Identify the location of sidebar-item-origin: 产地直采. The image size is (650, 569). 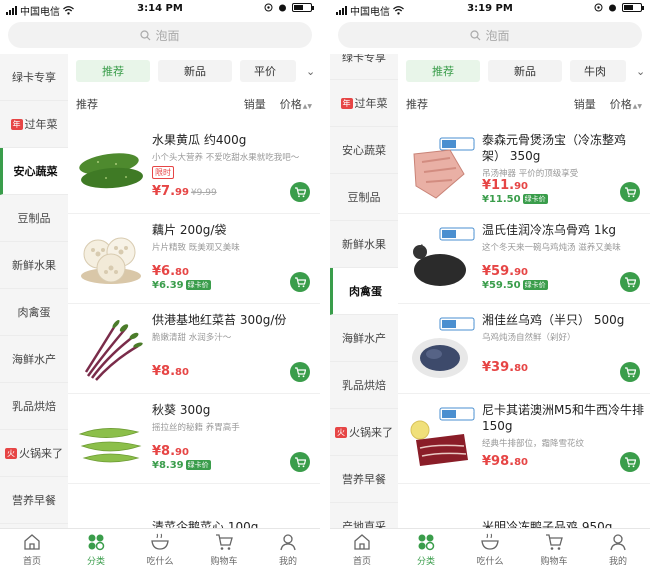
(364, 515).